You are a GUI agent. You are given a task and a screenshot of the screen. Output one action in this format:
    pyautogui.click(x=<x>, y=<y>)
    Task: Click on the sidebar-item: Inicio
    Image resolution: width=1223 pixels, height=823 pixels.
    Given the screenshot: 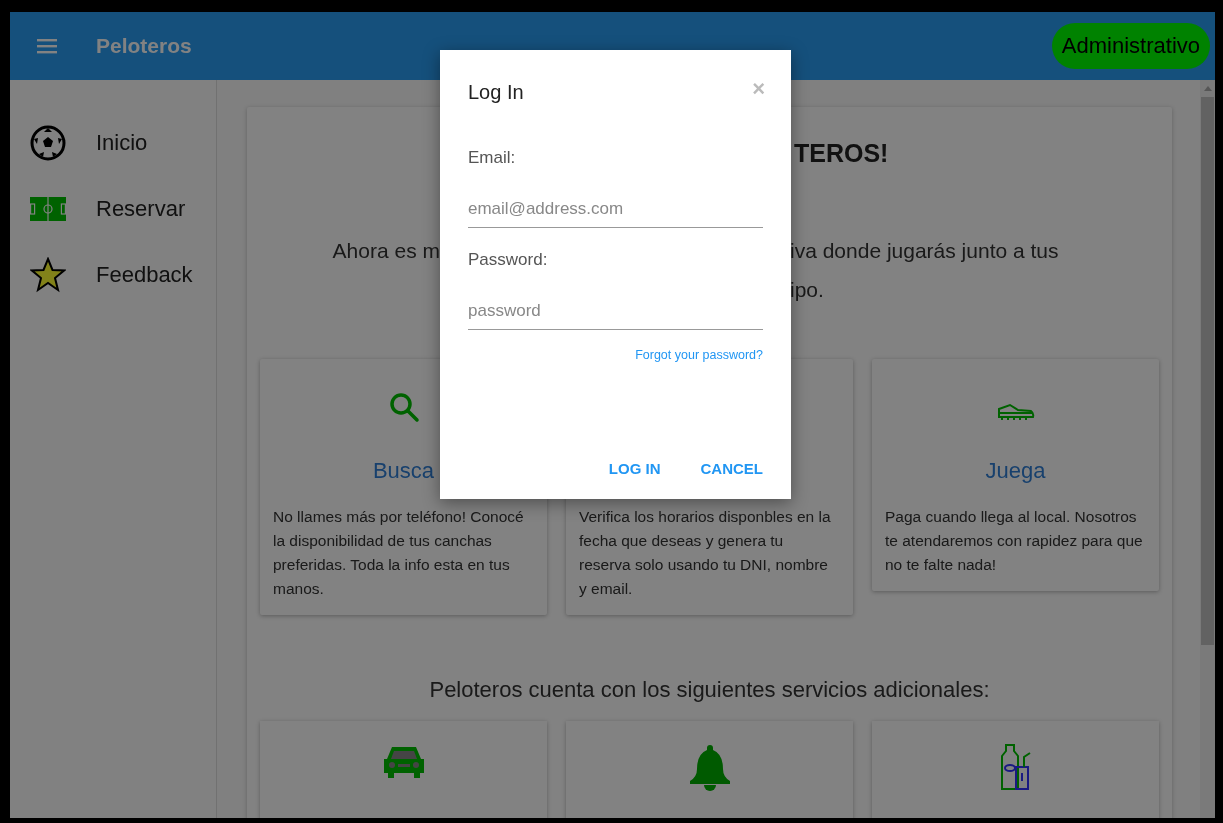 What is the action you would take?
    pyautogui.click(x=113, y=143)
    